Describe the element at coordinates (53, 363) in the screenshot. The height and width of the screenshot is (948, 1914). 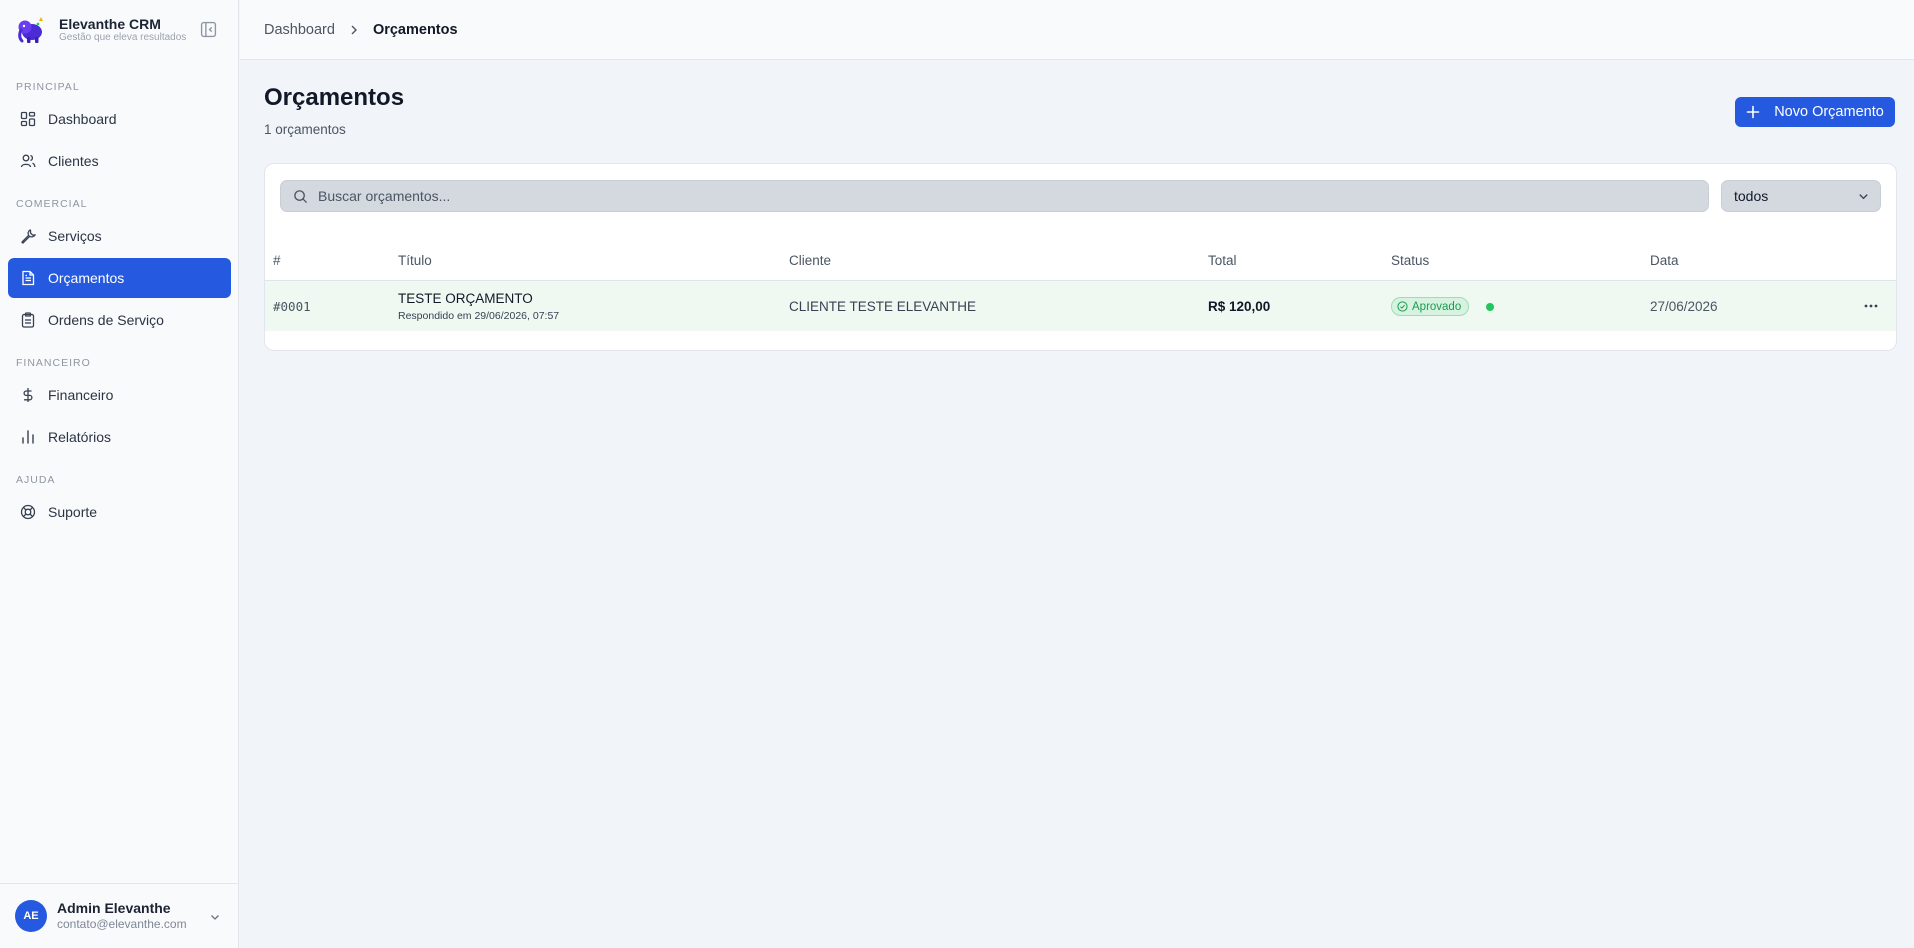
I see `section-label-financeiro: FINANCEIRO` at that location.